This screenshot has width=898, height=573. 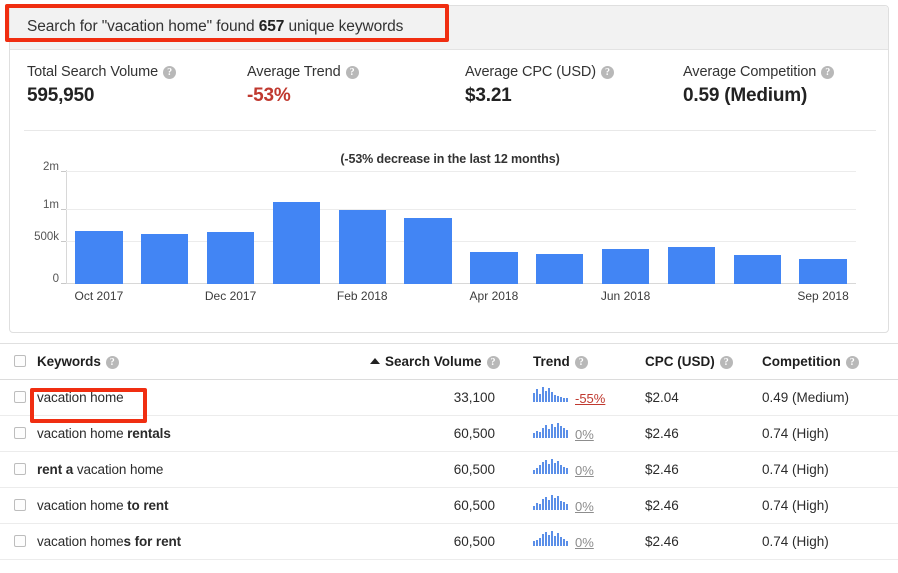 I want to click on metric-label: Average CPC (USD)?, so click(x=539, y=72).